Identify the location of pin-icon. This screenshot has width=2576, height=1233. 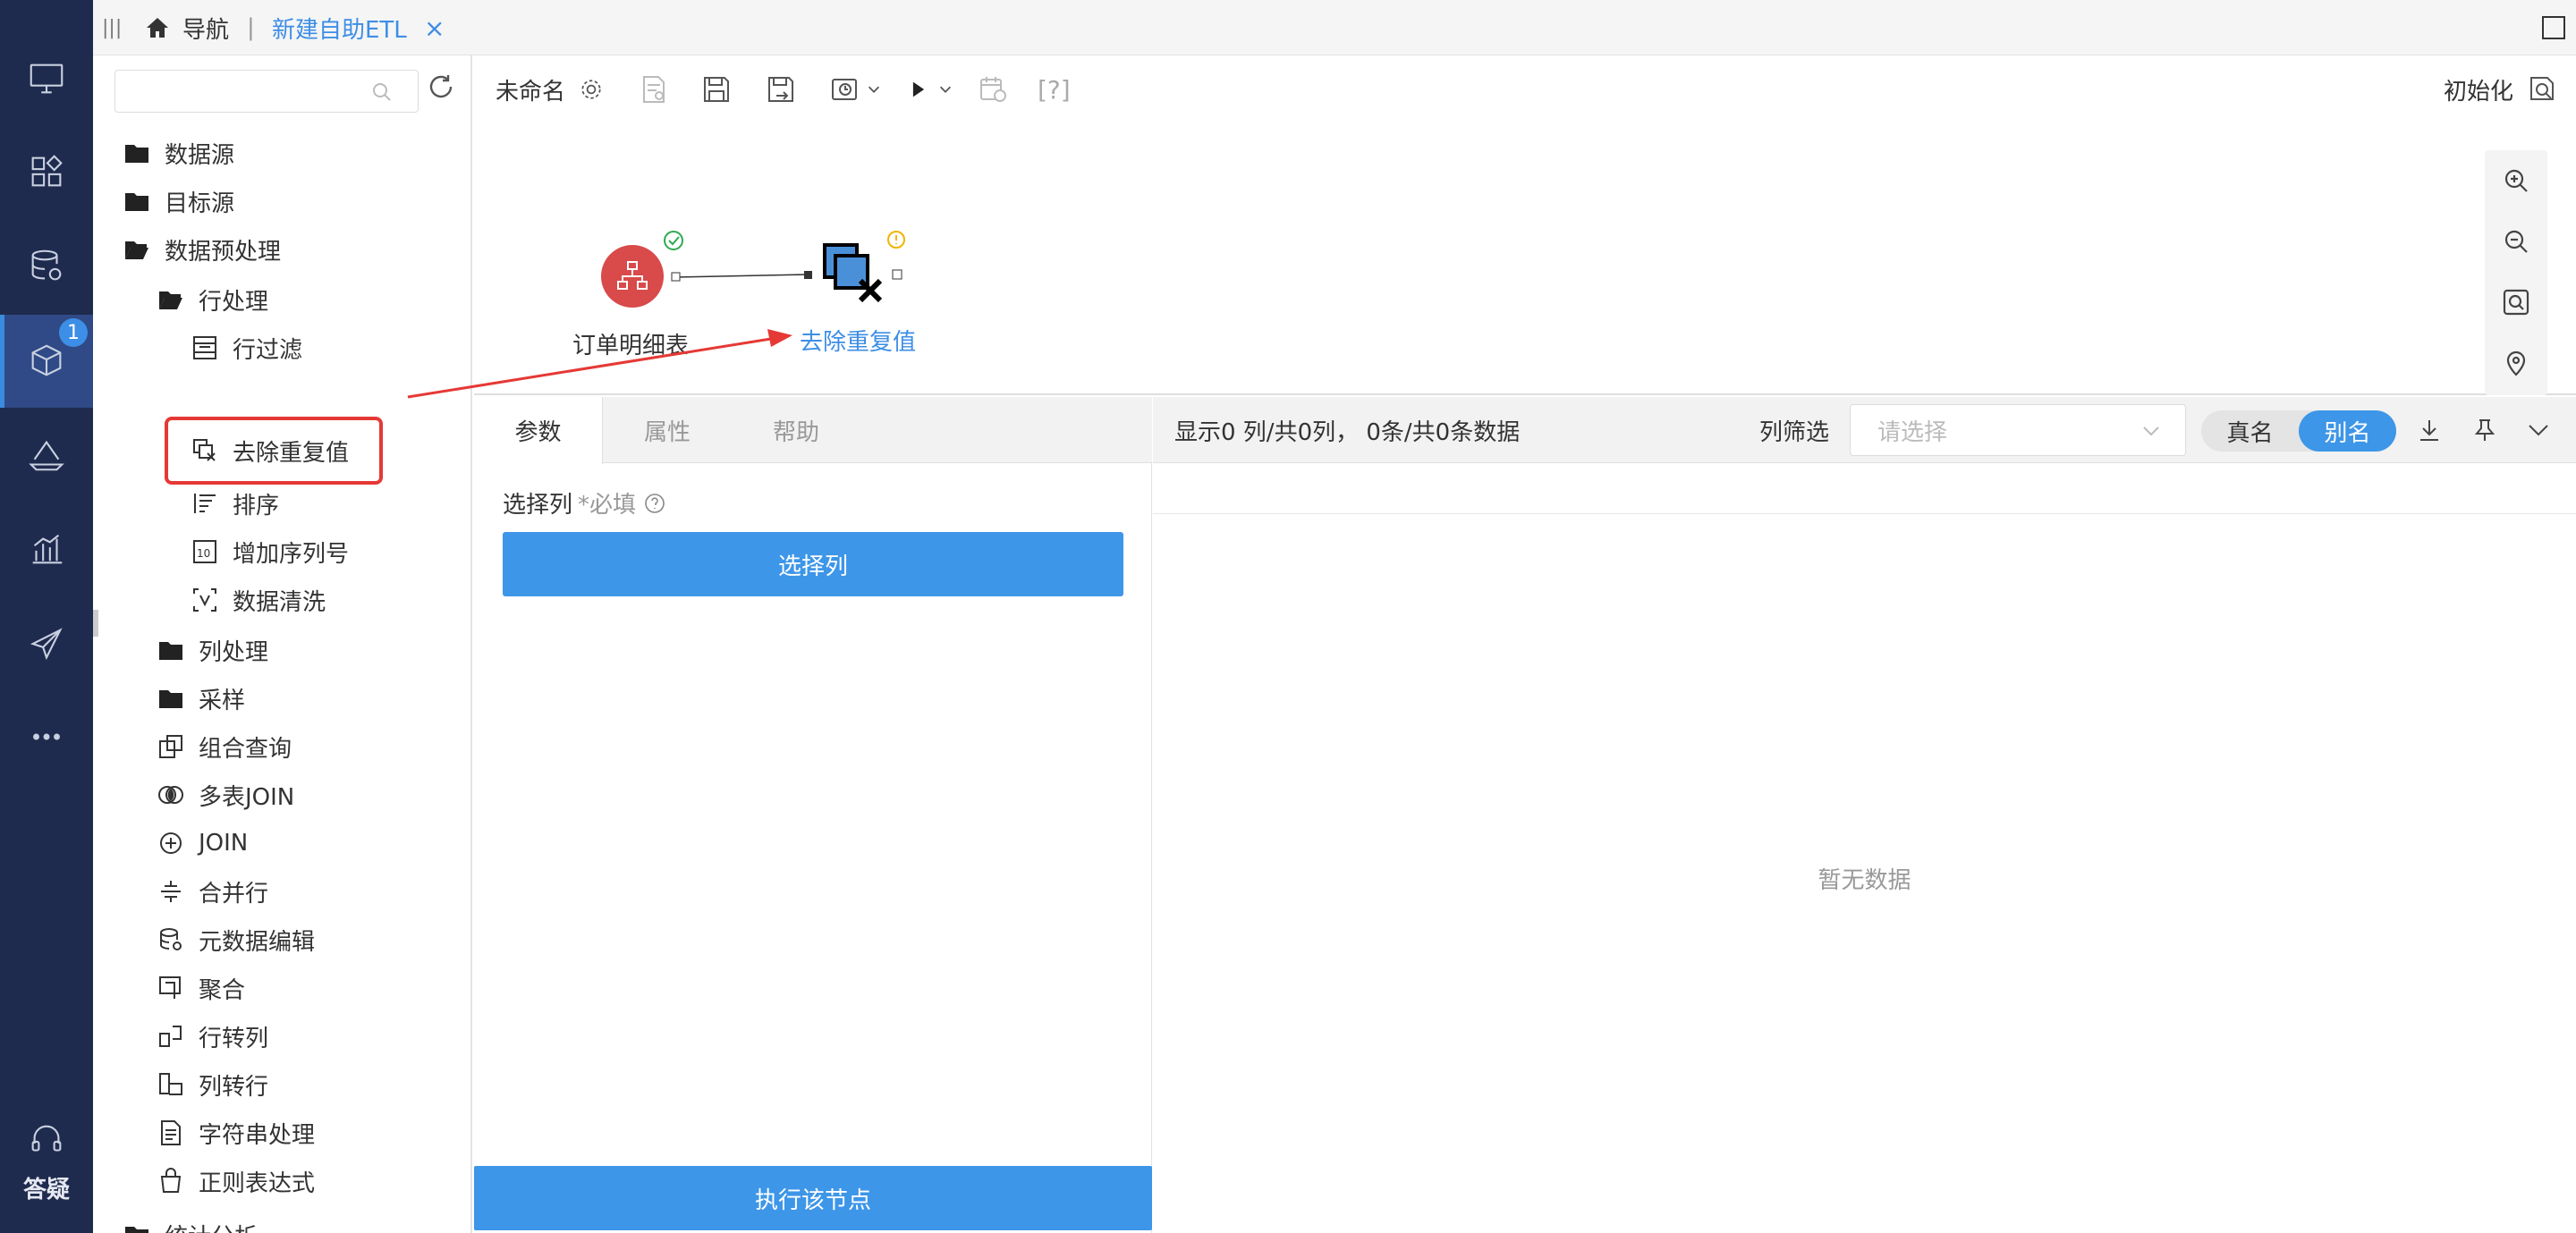
(2484, 430).